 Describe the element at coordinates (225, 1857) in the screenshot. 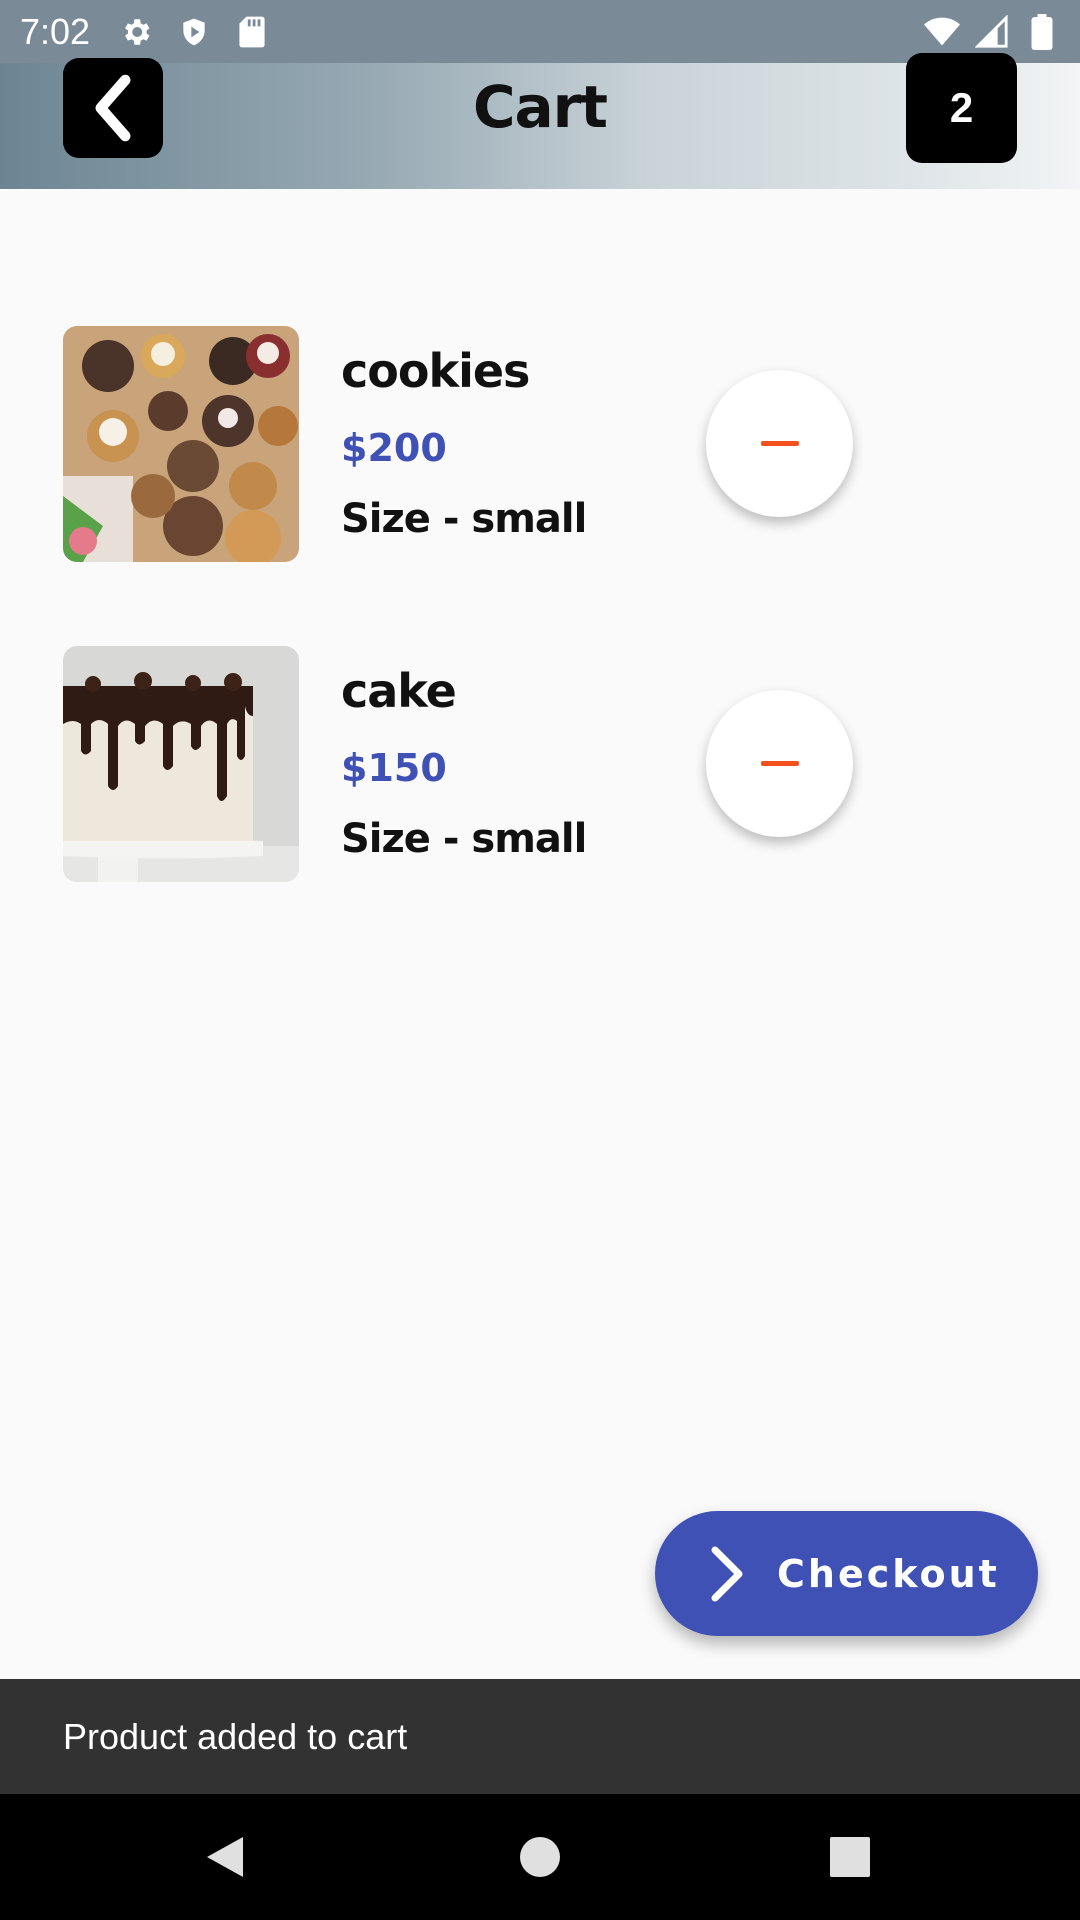

I see `nav-back-icon` at that location.